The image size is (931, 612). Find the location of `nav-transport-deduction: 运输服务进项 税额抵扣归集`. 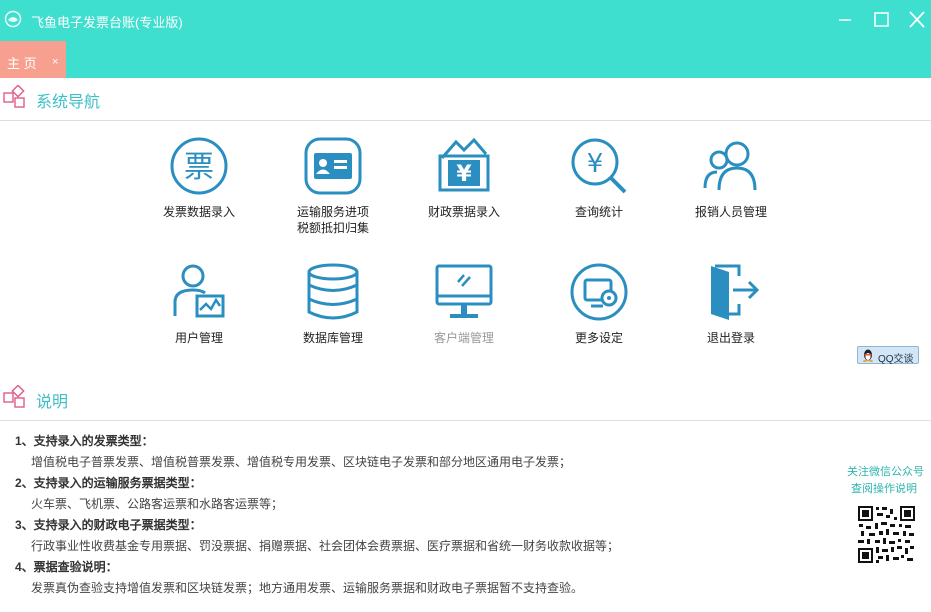

nav-transport-deduction: 运输服务进项 税额抵扣归集 is located at coordinates (333, 186).